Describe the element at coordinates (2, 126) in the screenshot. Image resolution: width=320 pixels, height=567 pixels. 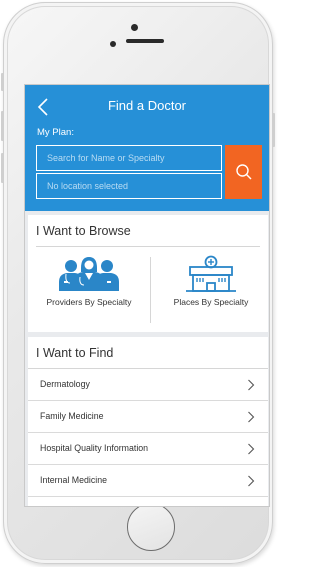
I see `volume-up-button` at that location.